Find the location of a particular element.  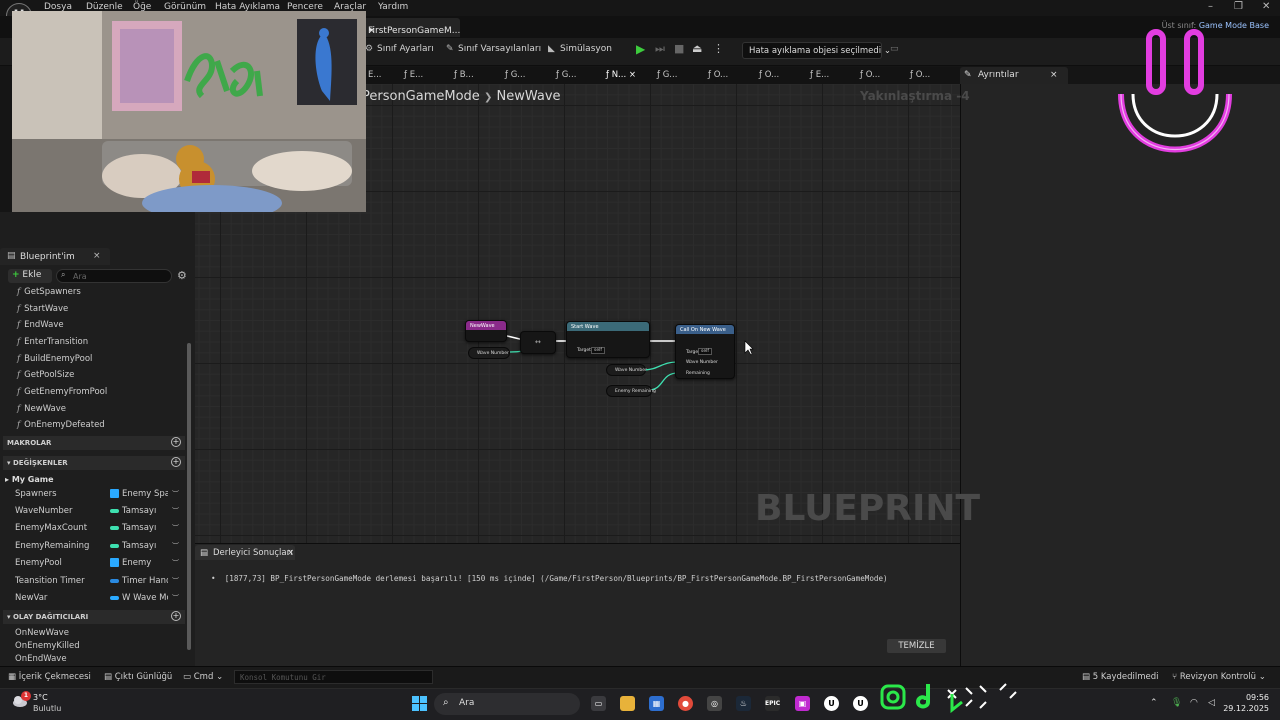

left-panel-scrollbar is located at coordinates (189, 496).